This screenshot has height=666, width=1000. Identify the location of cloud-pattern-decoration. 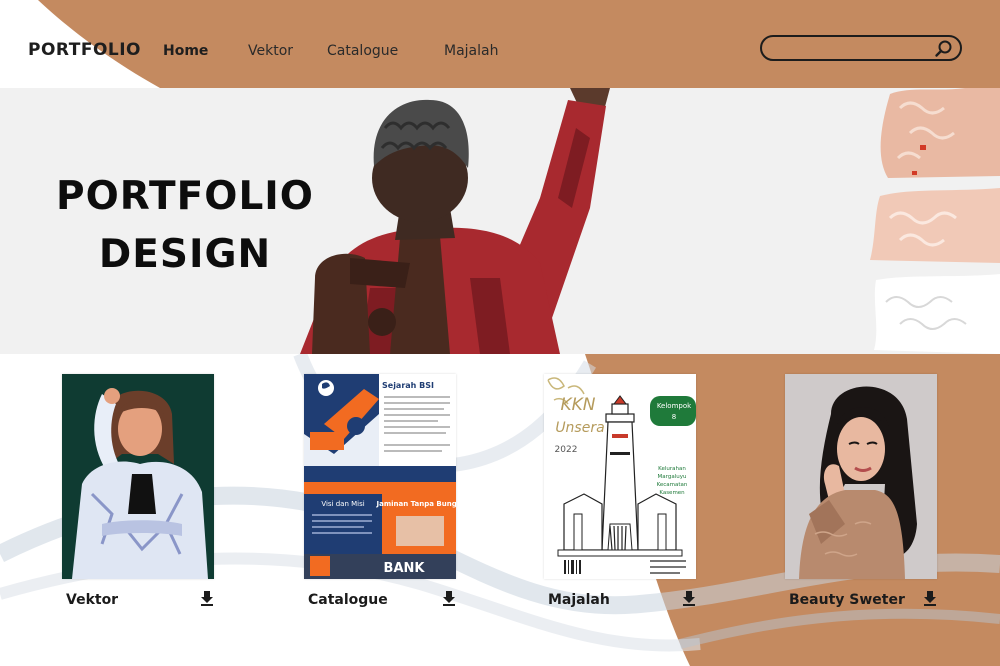
(935, 221).